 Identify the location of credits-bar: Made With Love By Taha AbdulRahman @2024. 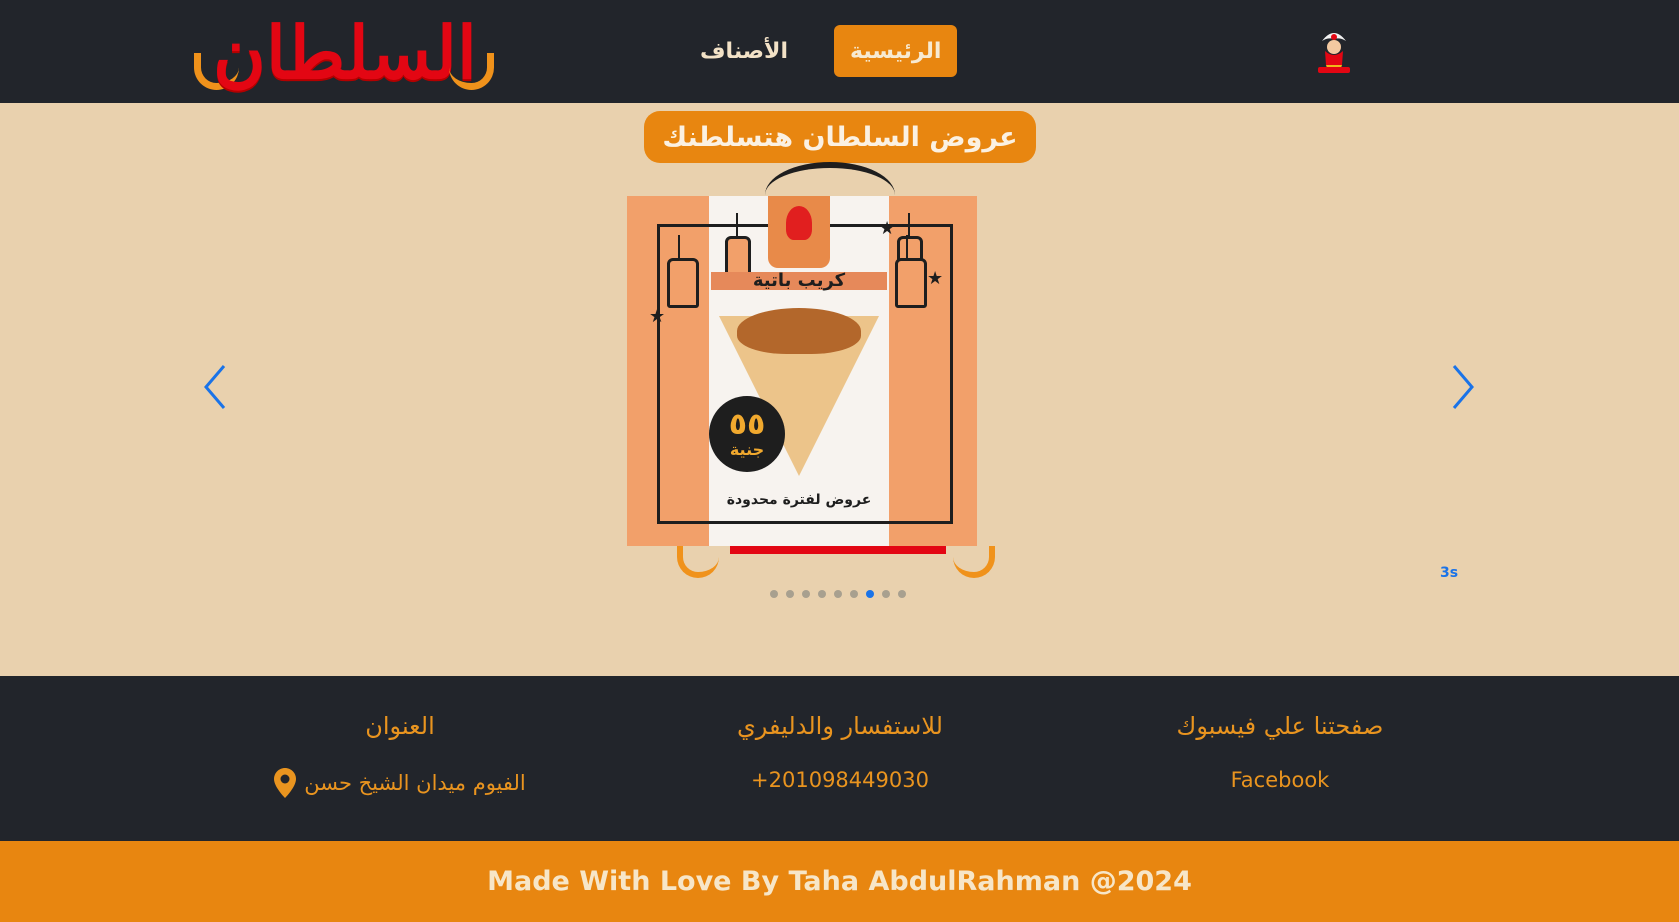
(839, 881).